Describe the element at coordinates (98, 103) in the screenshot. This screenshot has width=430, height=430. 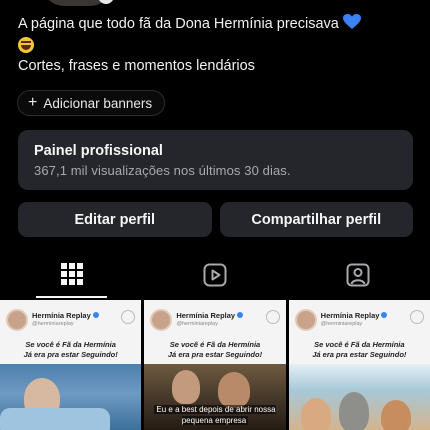
I see `add-banners-label: Adicionar banners` at that location.